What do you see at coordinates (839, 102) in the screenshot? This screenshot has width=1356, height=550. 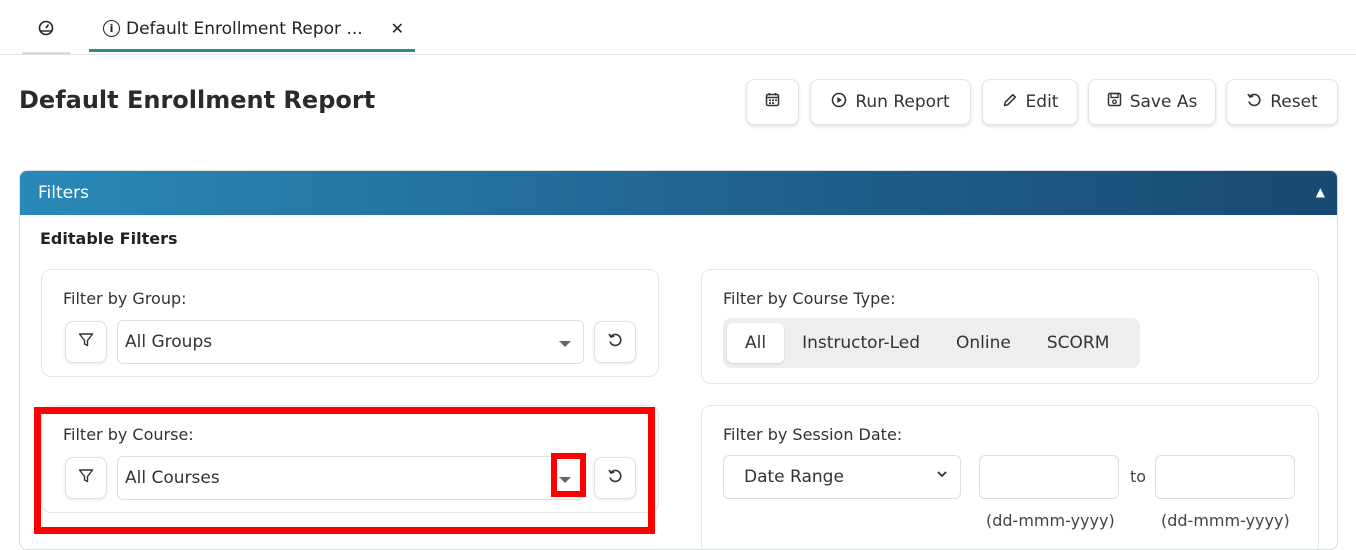 I see `play-circle-icon` at bounding box center [839, 102].